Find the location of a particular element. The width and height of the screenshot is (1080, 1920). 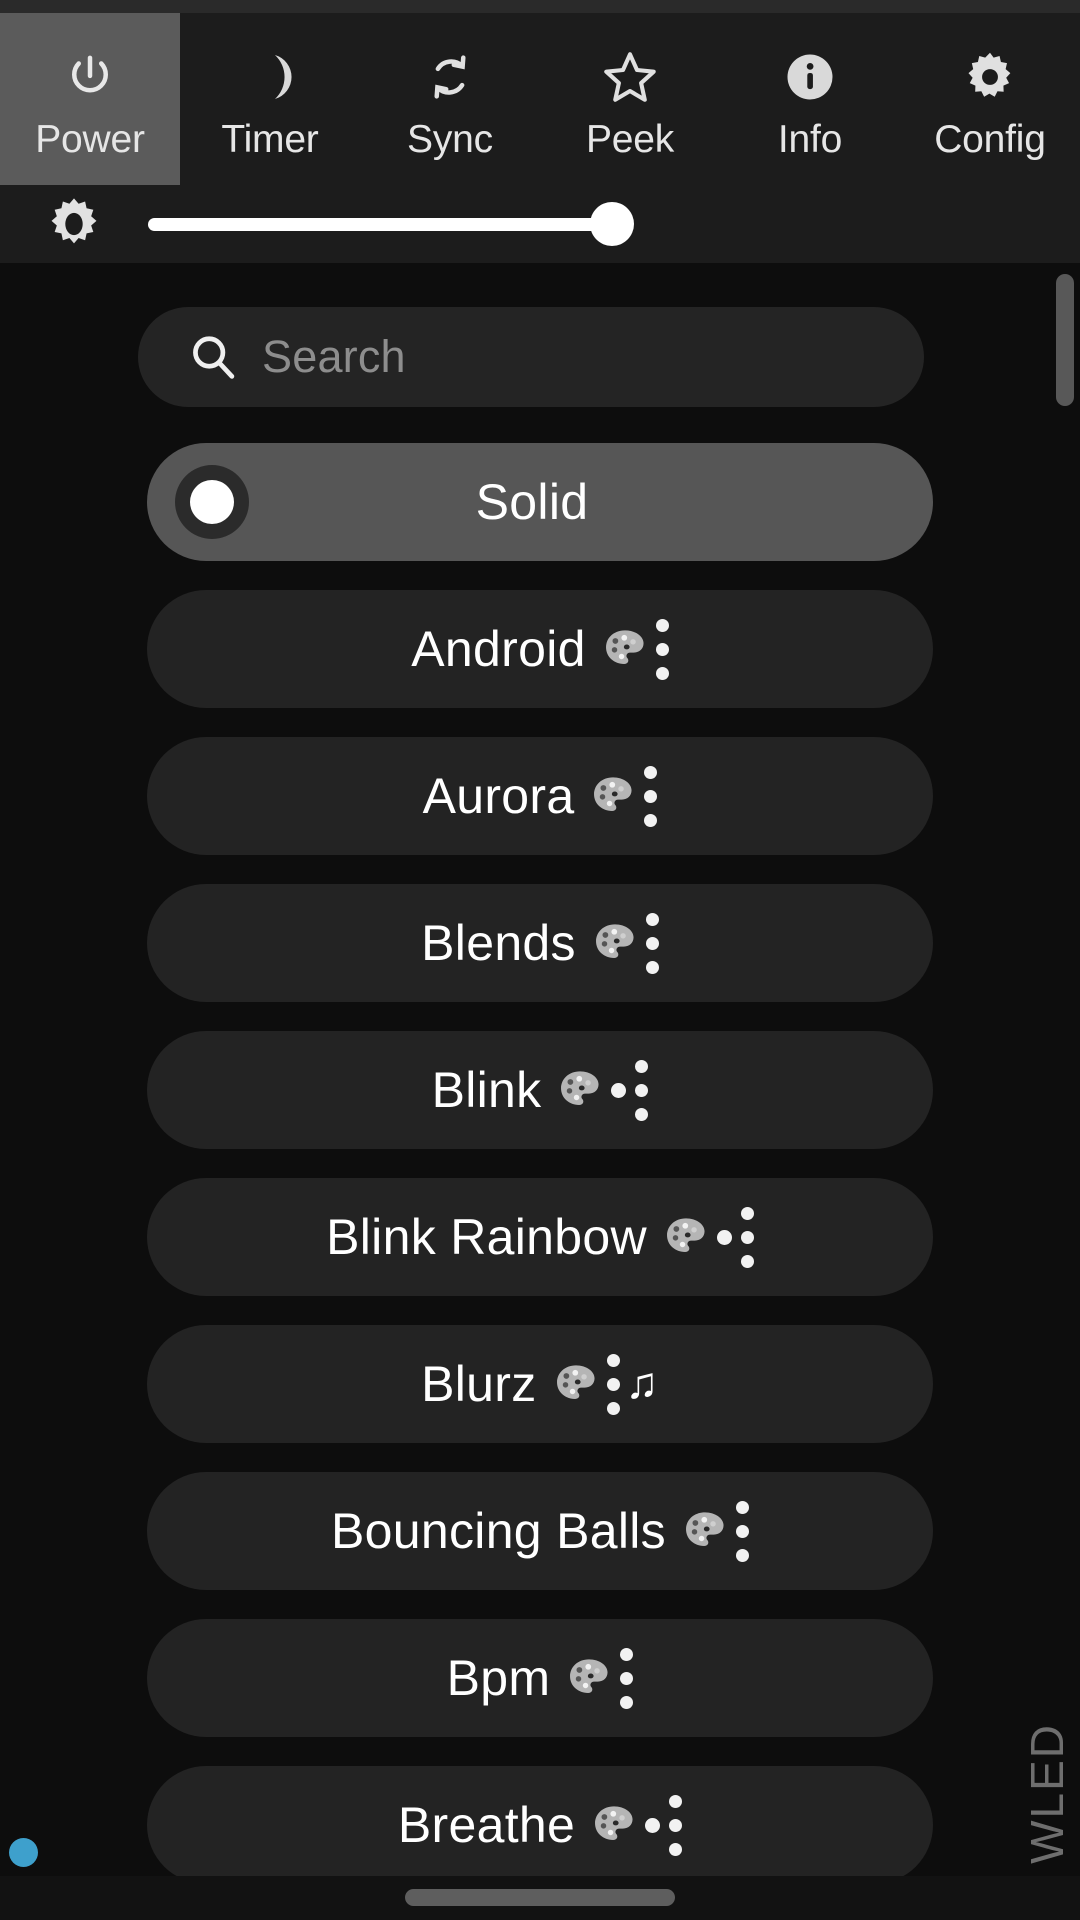

wled-brand-label: WLED is located at coordinates (1047, 1793).